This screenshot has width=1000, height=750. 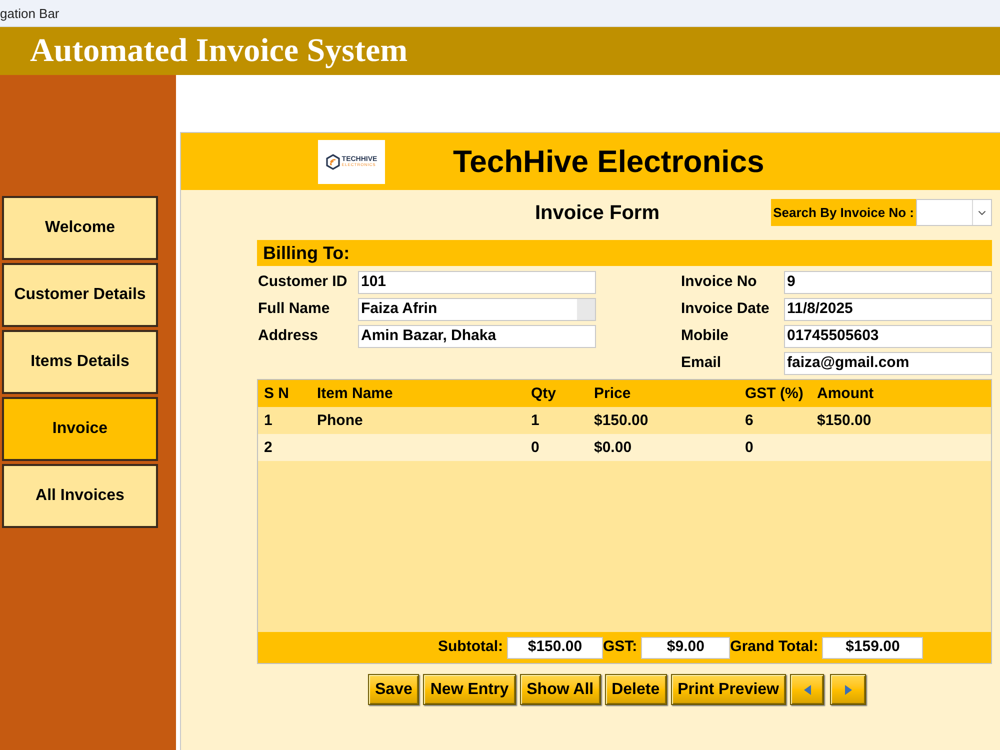 I want to click on table-cell: 2, so click(x=268, y=447).